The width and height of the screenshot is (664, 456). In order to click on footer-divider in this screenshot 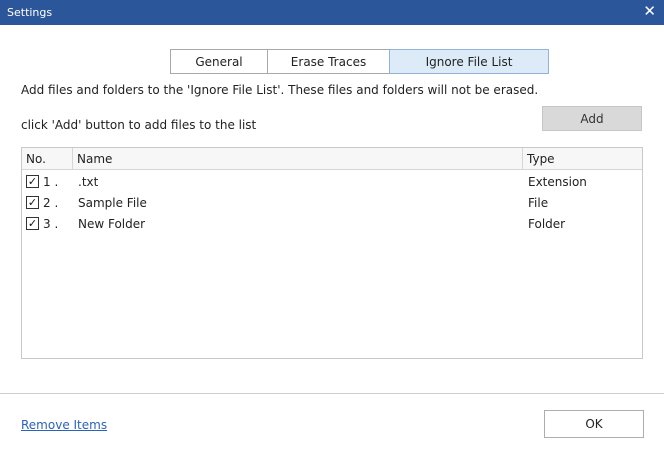, I will do `click(332, 393)`.